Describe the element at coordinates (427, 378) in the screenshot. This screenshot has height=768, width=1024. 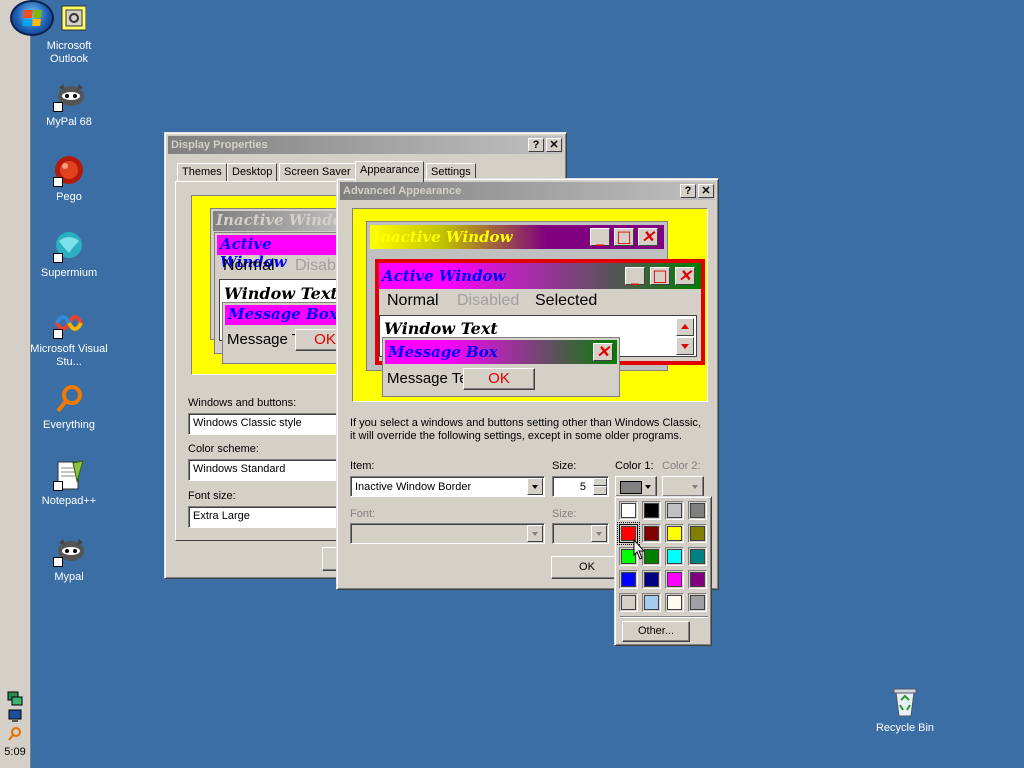
I see `preview-message-text: Message Te` at that location.